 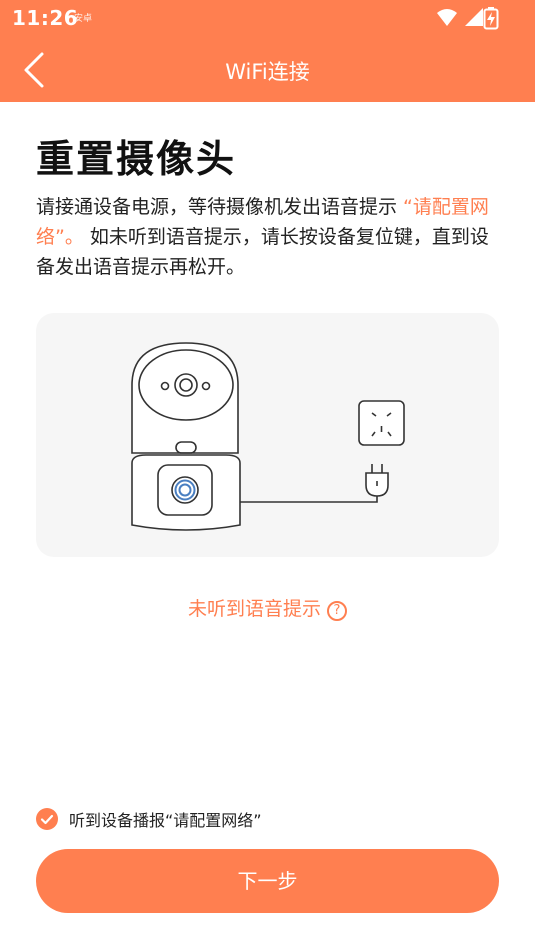 I want to click on voice-heard-confirm: 听到设备播报“请配置网络”, so click(x=149, y=819).